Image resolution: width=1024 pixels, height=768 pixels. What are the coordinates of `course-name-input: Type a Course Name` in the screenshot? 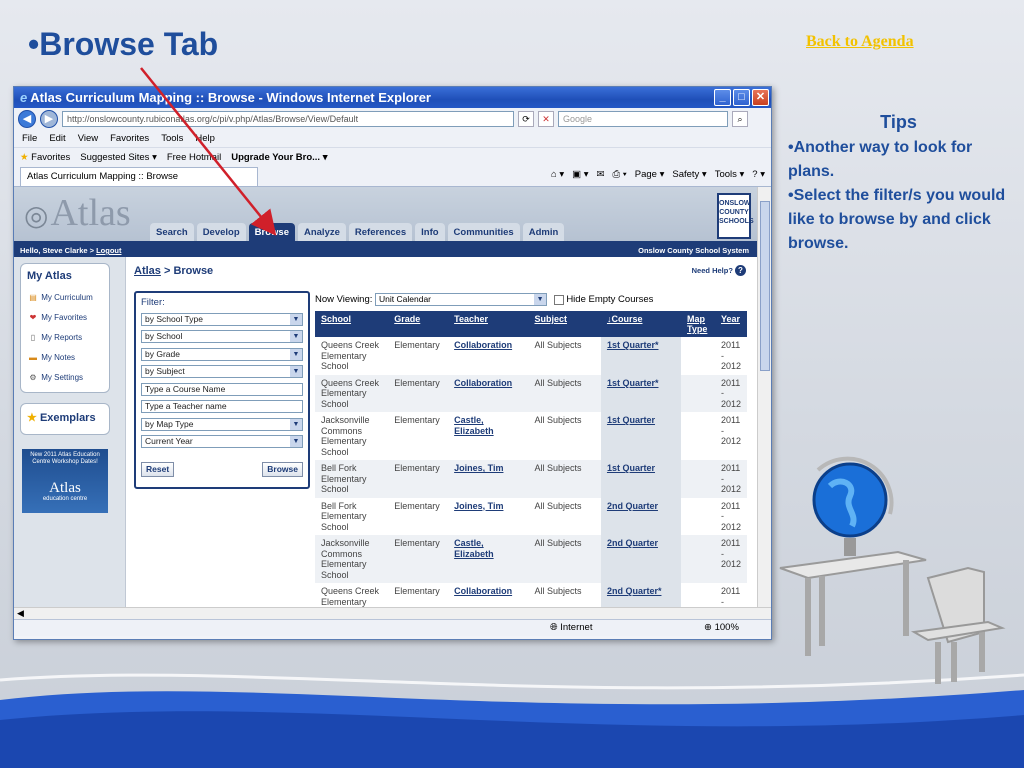 It's located at (222, 389).